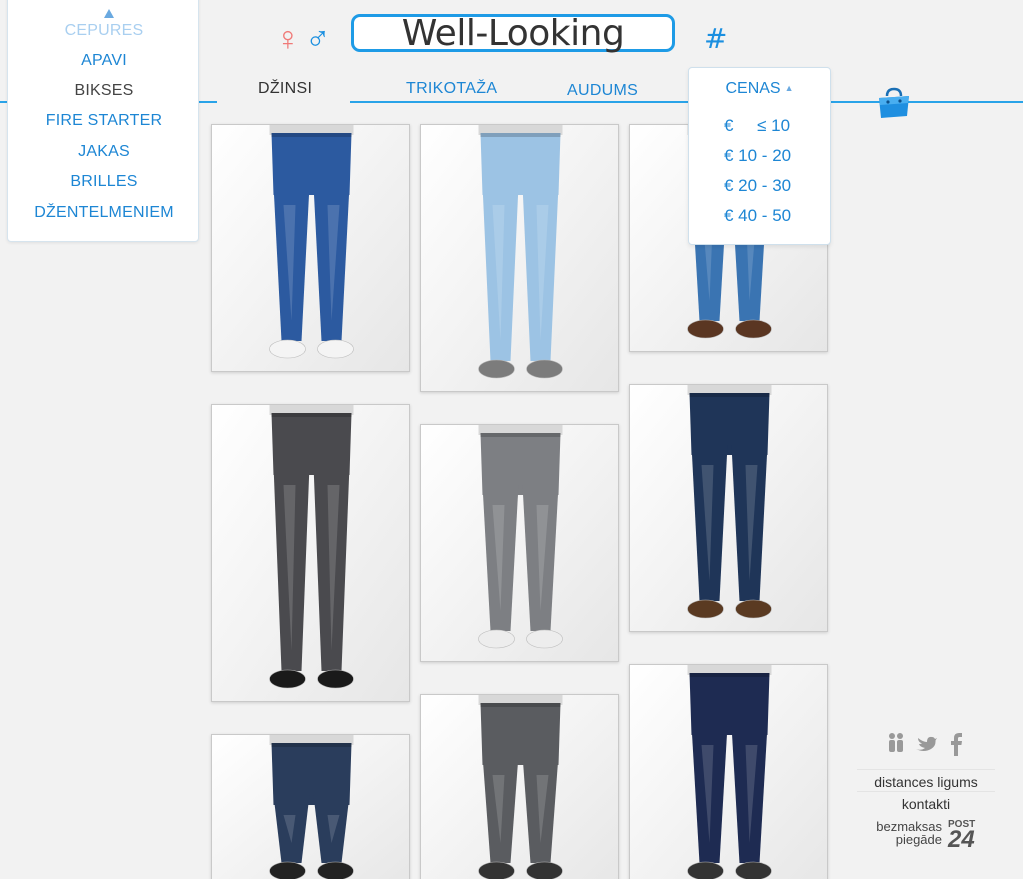 The image size is (1023, 879). Describe the element at coordinates (104, 31) in the screenshot. I see `category-item-cepures: CEPURES` at that location.